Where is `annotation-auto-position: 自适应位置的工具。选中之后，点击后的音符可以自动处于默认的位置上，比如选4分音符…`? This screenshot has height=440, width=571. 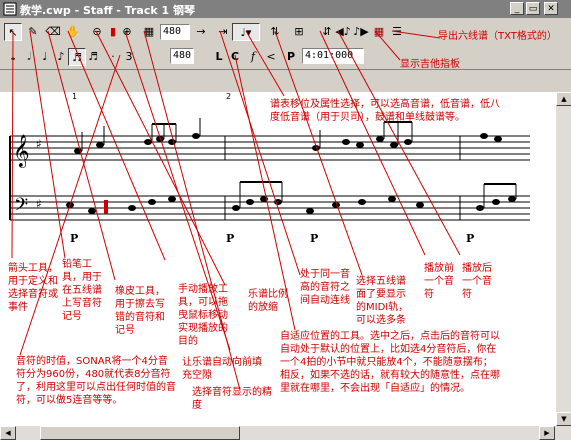 annotation-auto-position: 自适应位置的工具。选中之后，点击后的音符可以自动处于默认的位置上，比如选4分音符… is located at coordinates (390, 362).